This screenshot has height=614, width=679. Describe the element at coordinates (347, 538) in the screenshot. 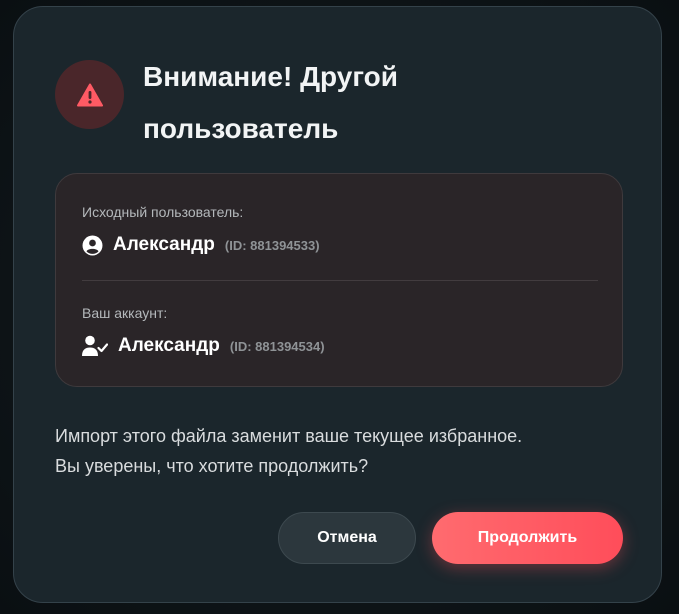

I see `cancel-button: Отмена` at that location.